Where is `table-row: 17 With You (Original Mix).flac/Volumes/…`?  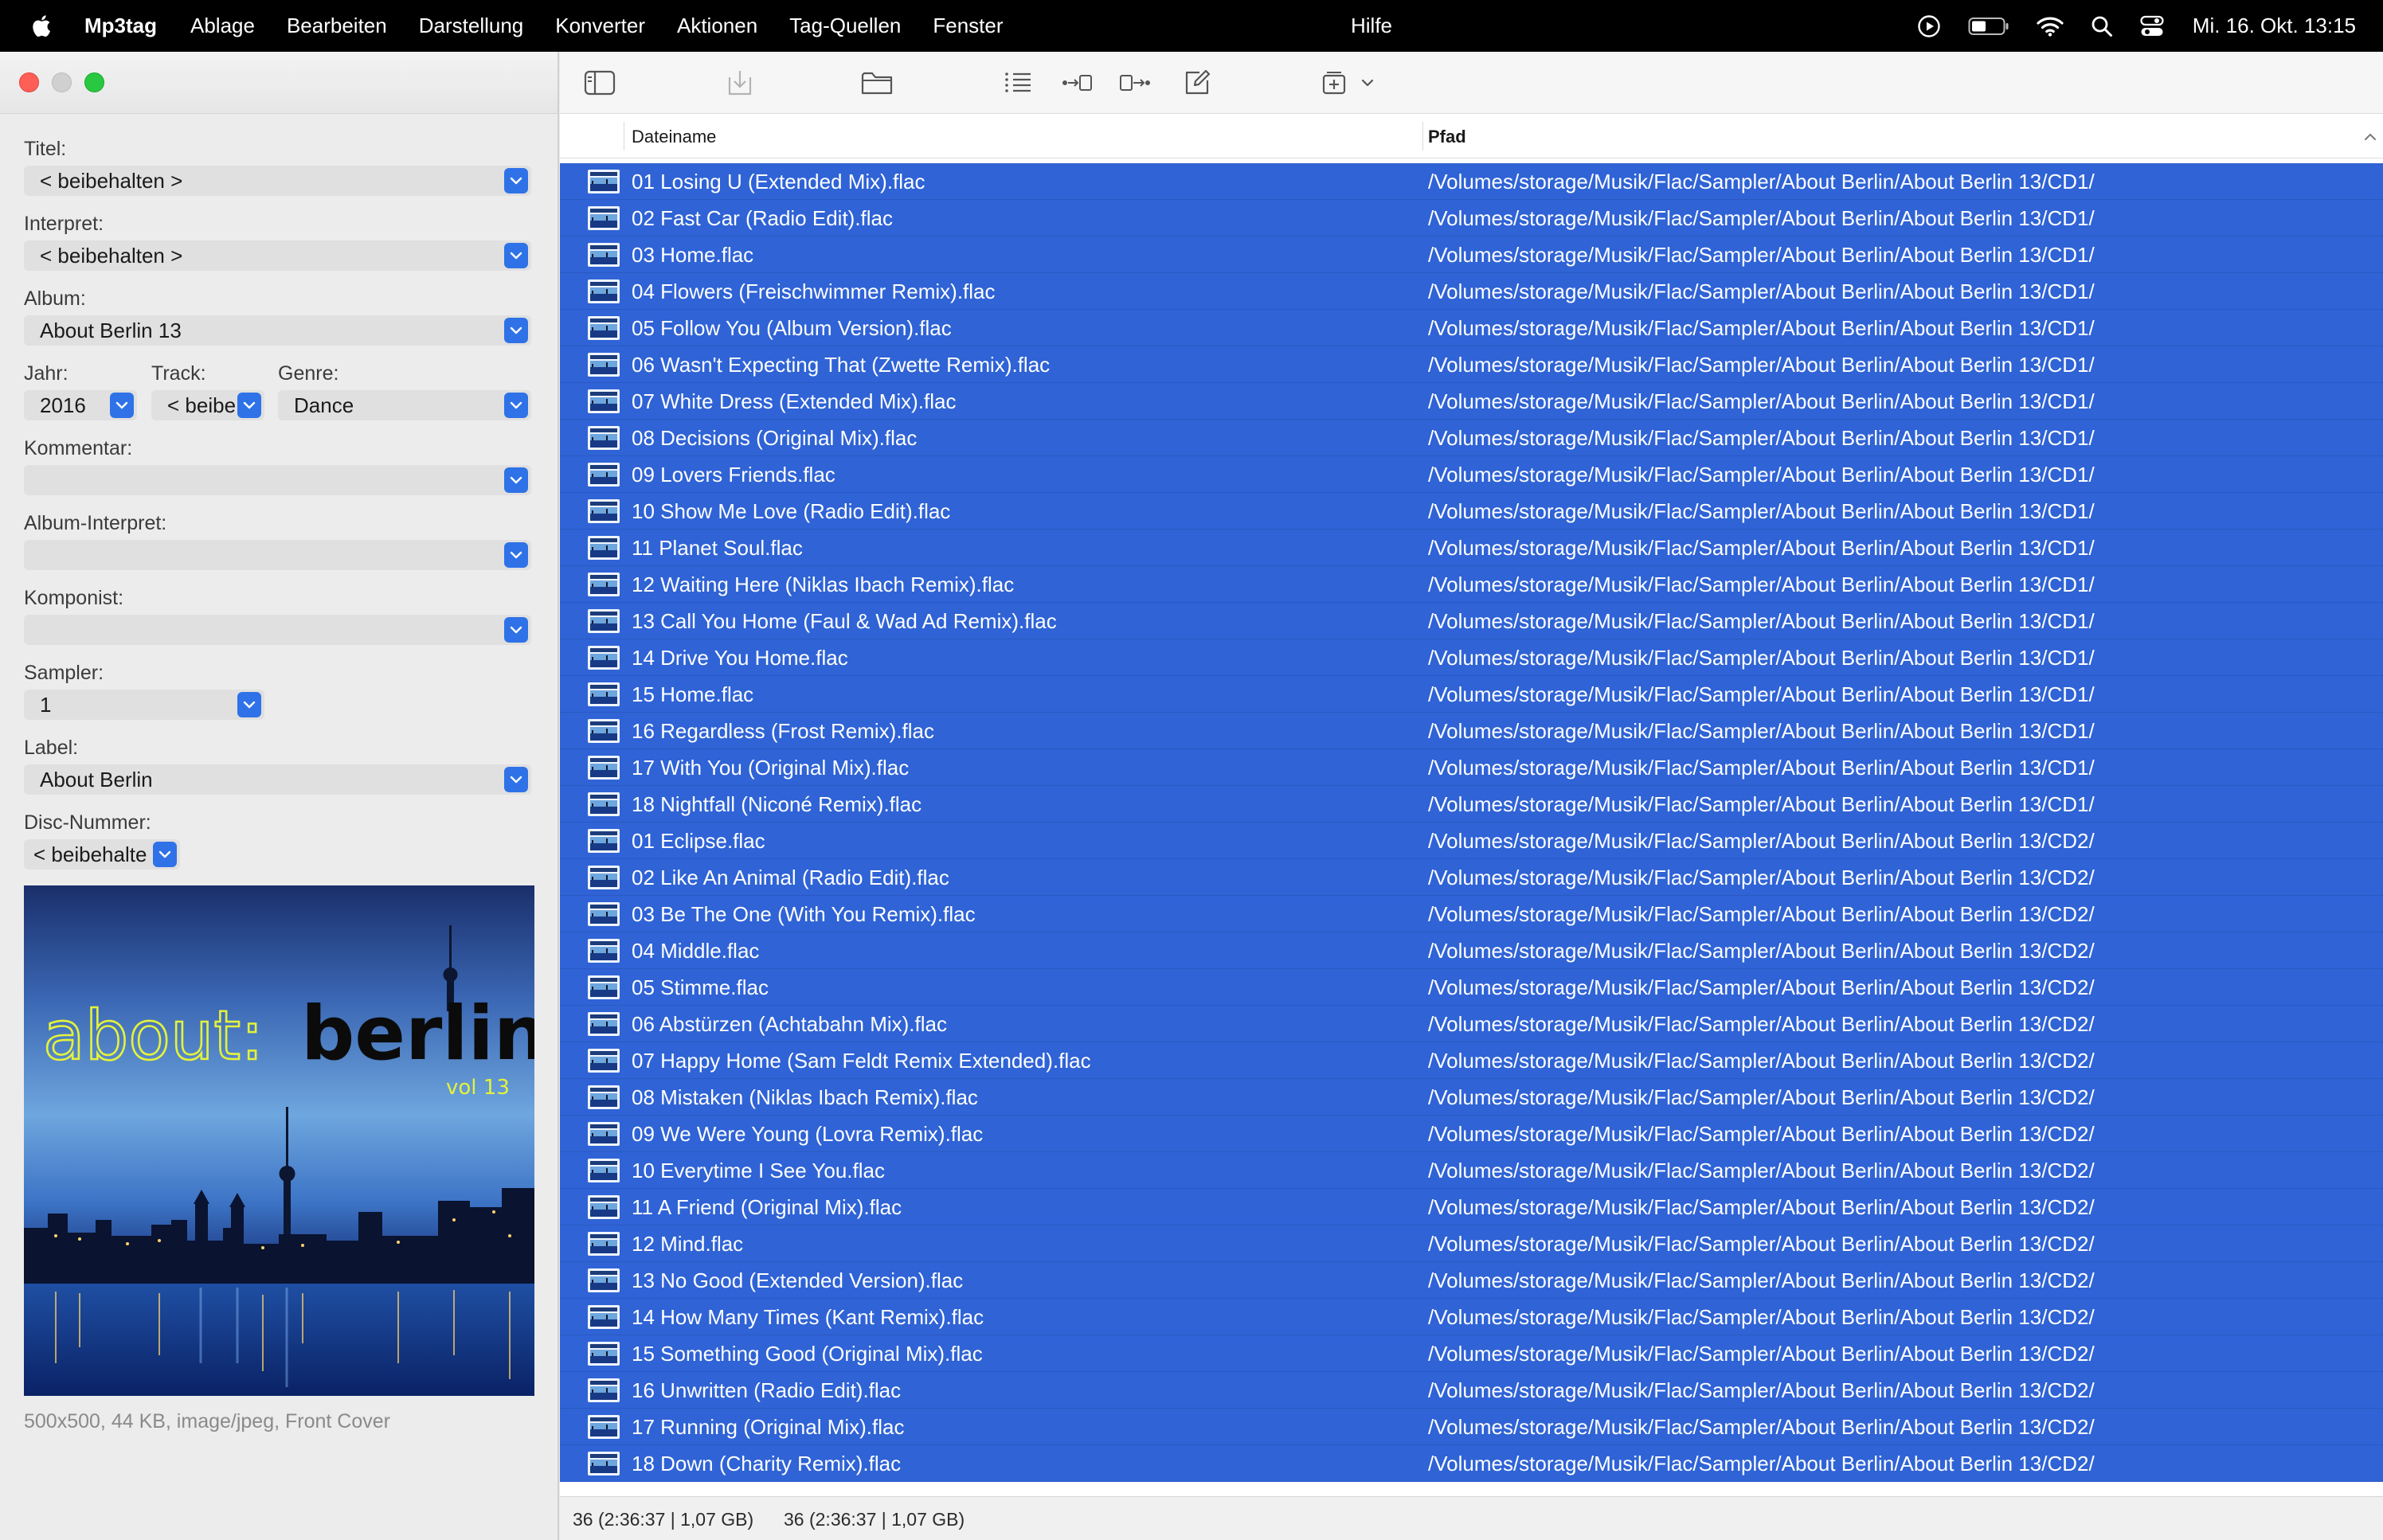
table-row: 17 With You (Original Mix).flac/Volumes/… is located at coordinates (1471, 767).